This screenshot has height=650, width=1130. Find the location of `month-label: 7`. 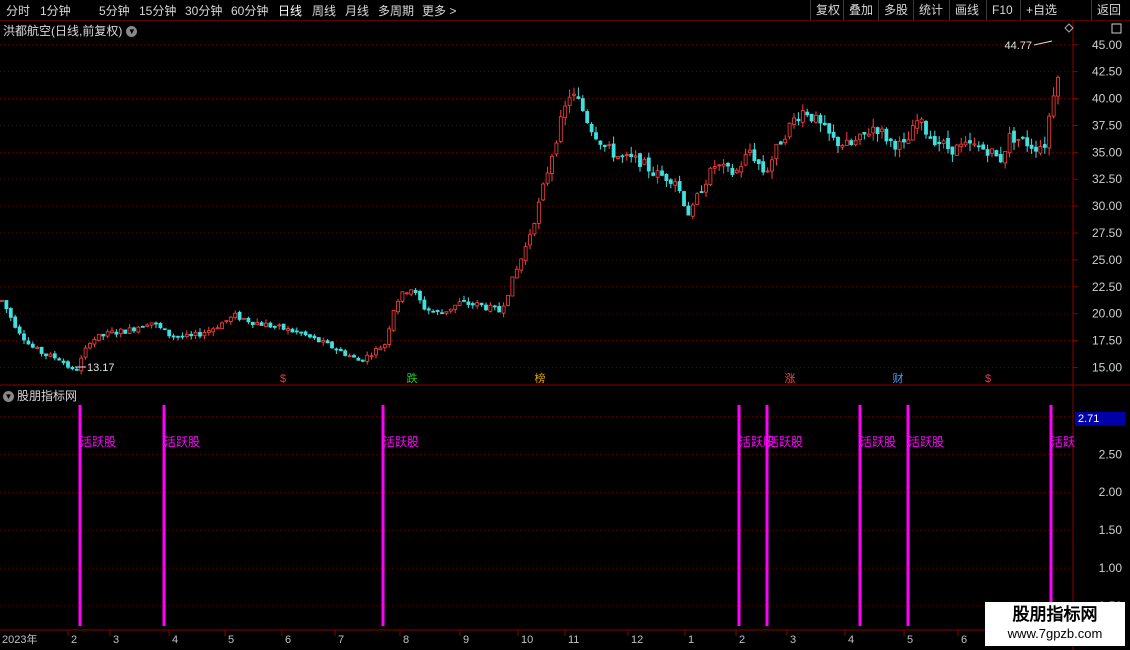

month-label: 7 is located at coordinates (341, 640).